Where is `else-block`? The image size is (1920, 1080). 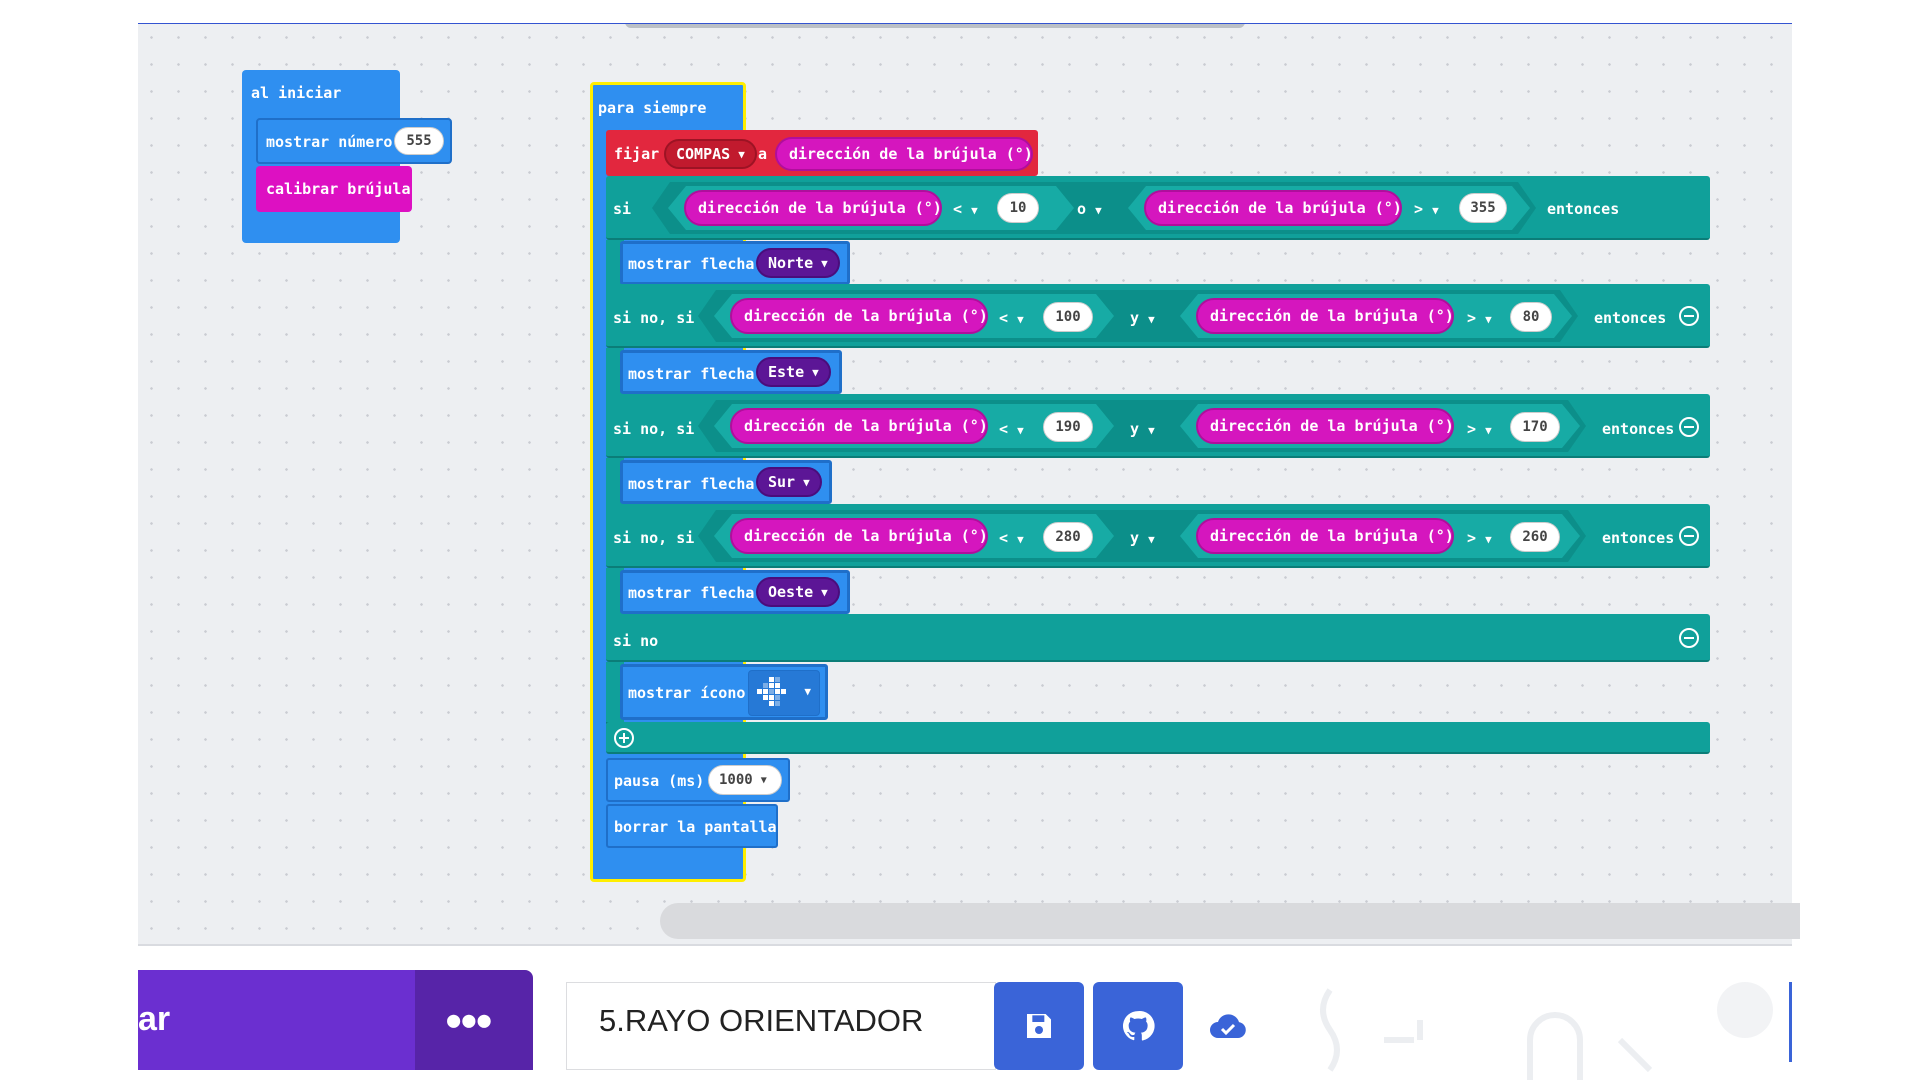
else-block is located at coordinates (1158, 638).